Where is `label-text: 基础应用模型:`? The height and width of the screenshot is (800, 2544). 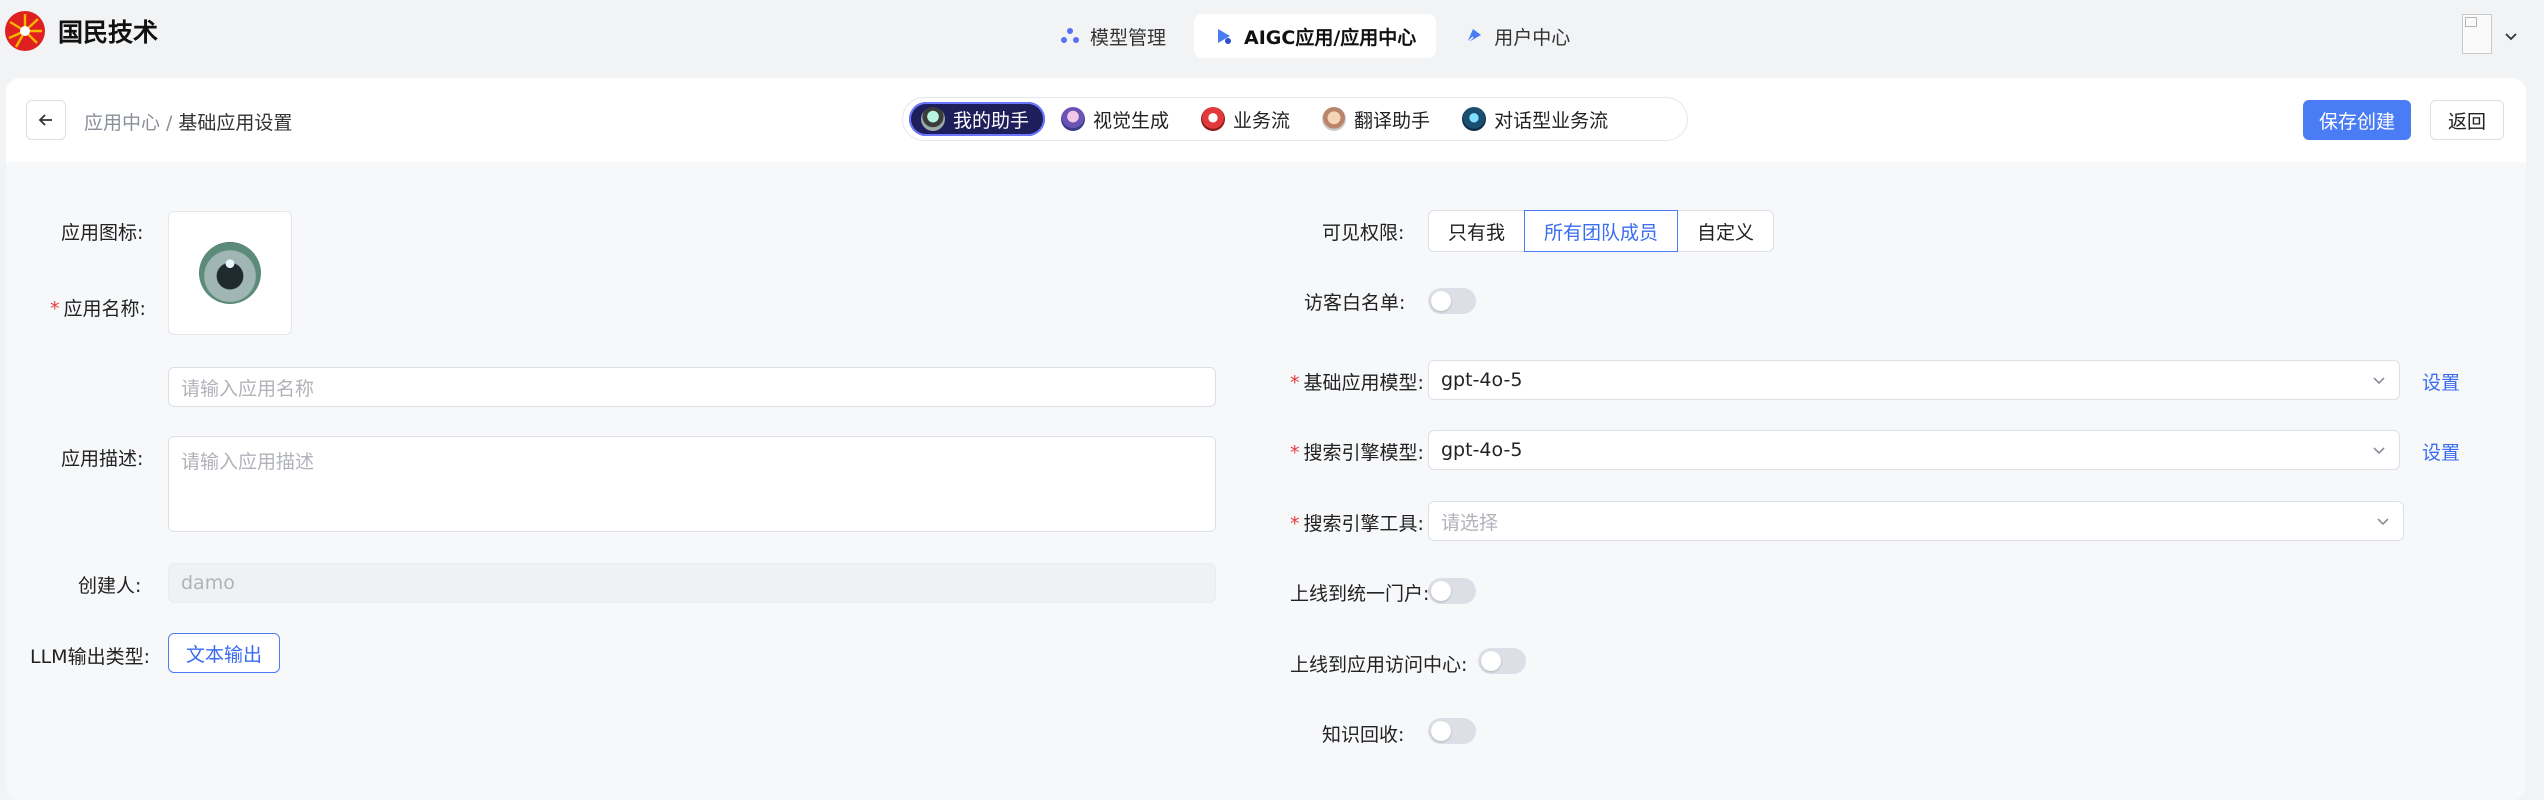 label-text: 基础应用模型: is located at coordinates (1363, 383).